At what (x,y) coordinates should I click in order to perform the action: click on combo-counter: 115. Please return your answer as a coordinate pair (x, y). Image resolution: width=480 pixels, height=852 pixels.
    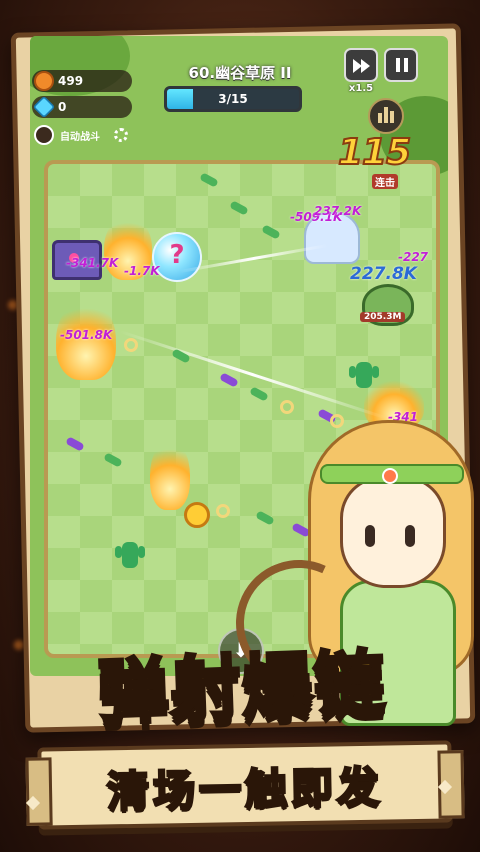
    Looking at the image, I should click on (374, 152).